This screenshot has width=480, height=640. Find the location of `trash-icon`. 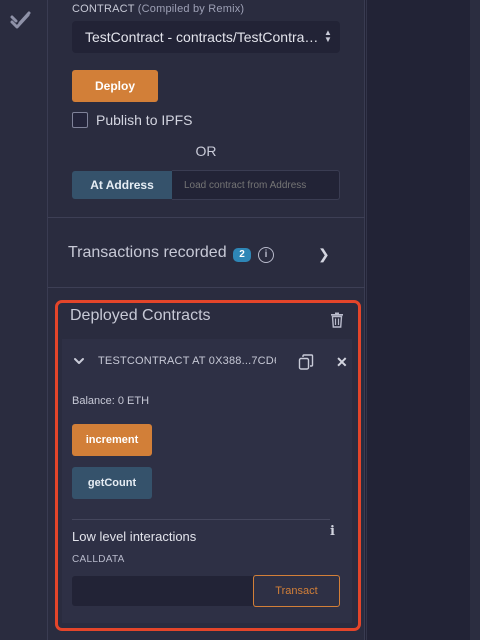

trash-icon is located at coordinates (337, 320).